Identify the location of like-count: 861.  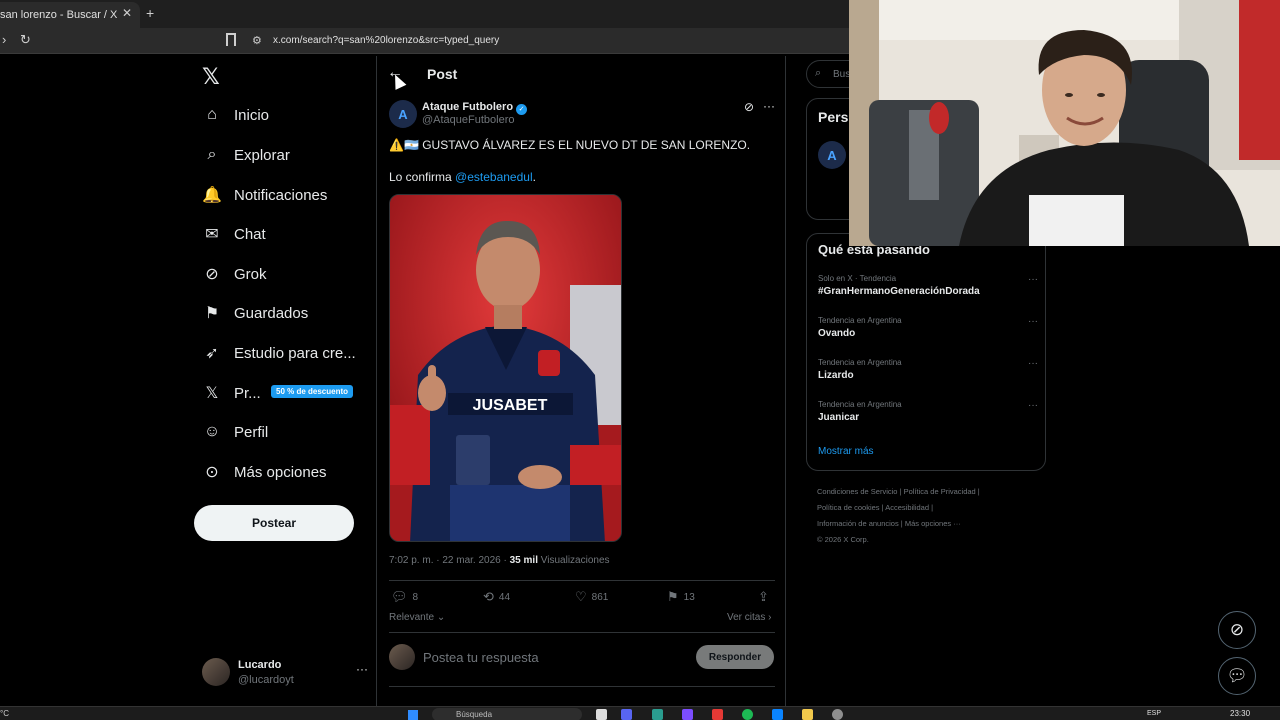
(600, 597).